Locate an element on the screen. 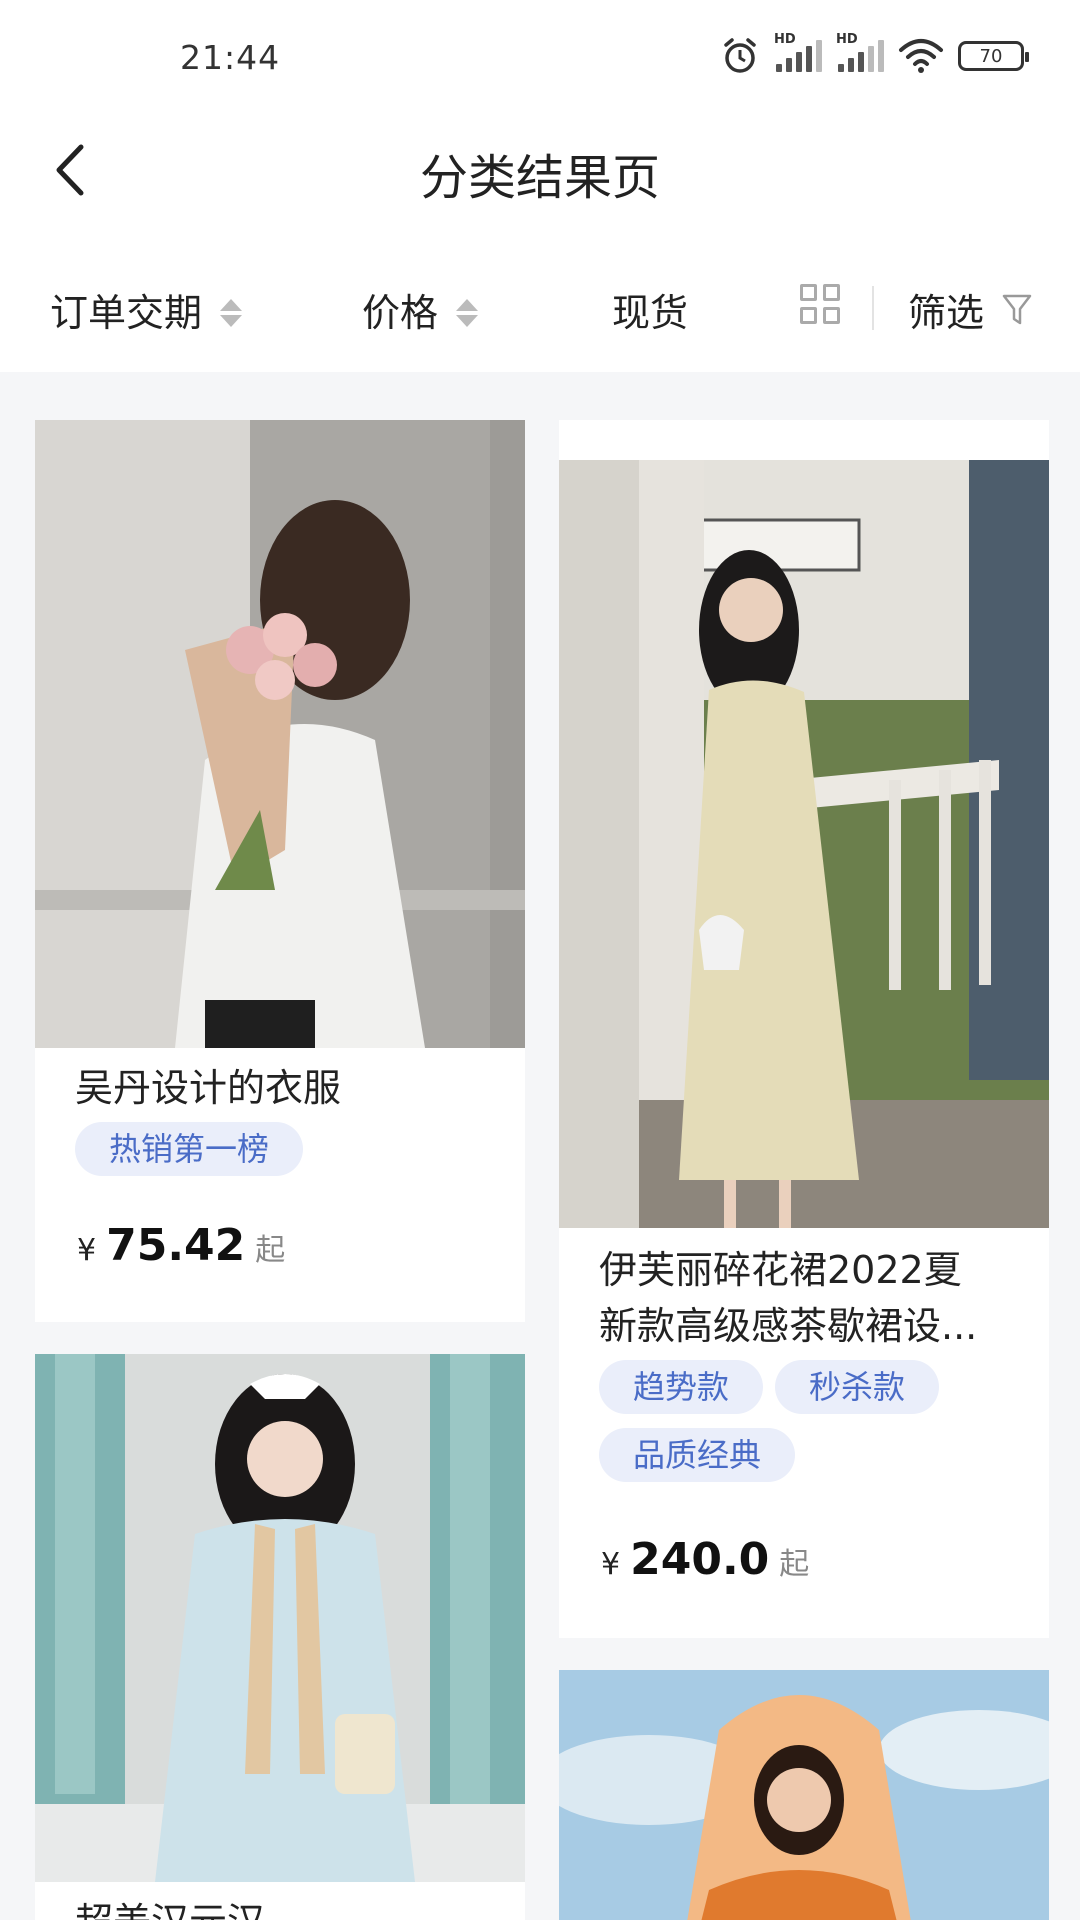 The height and width of the screenshot is (1920, 1080). product-price: ¥ 240.0 起 is located at coordinates (705, 1559).